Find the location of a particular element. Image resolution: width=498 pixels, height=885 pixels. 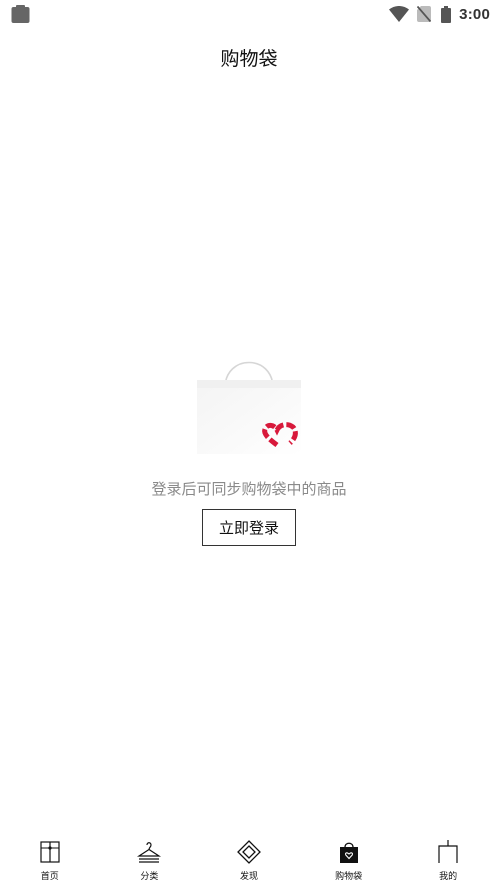

app-notification-icon is located at coordinates (20, 14).